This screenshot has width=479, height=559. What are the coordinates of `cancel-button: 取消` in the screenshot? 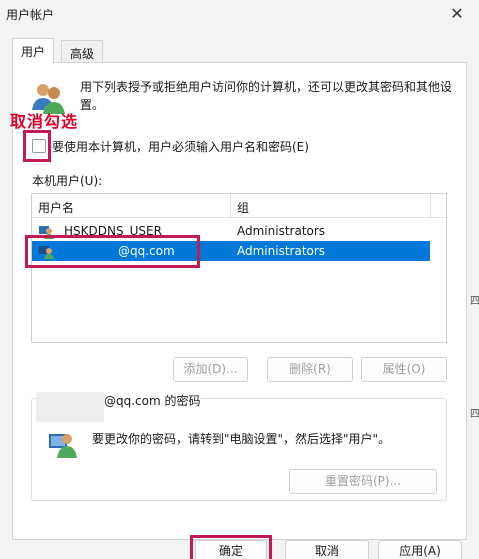 It's located at (327, 549).